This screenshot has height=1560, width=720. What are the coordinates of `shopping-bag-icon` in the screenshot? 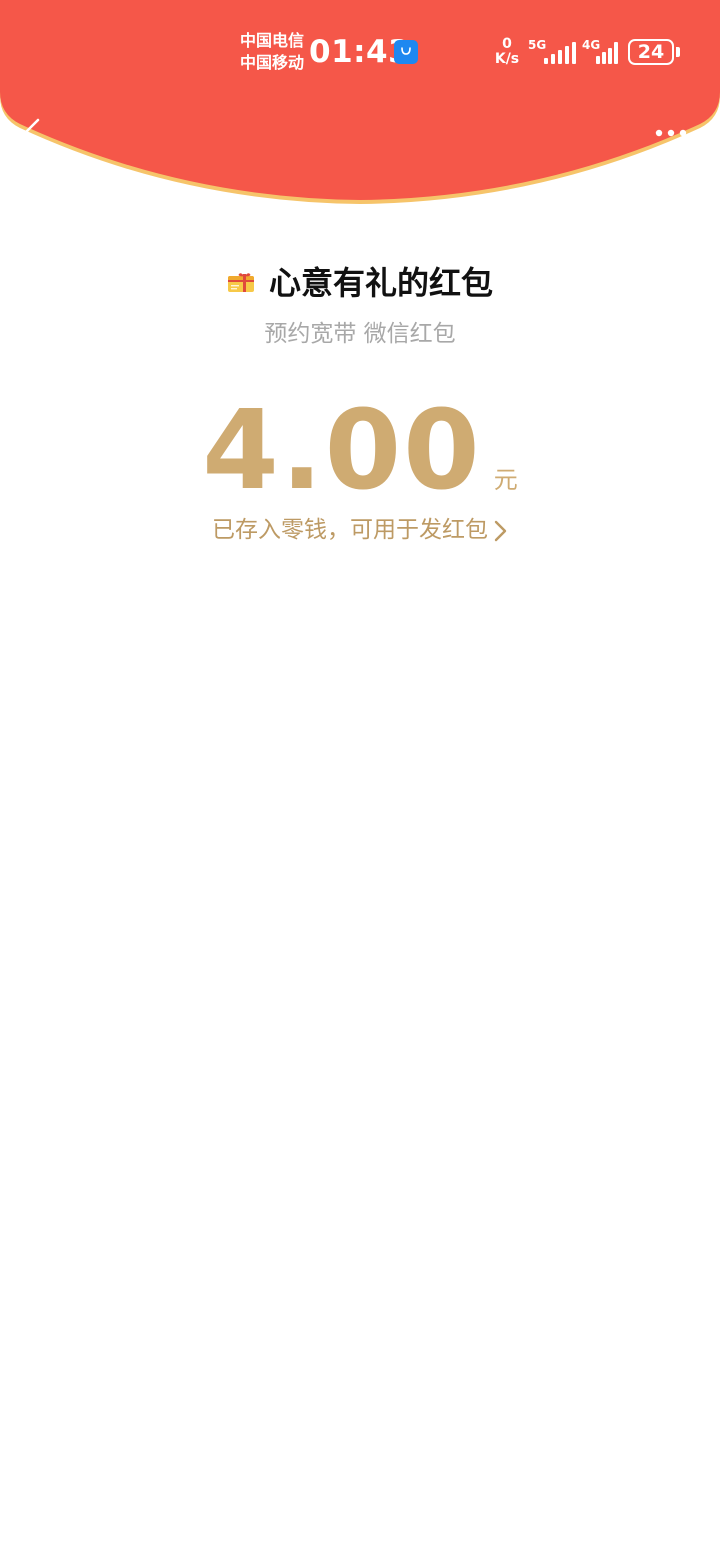 It's located at (406, 52).